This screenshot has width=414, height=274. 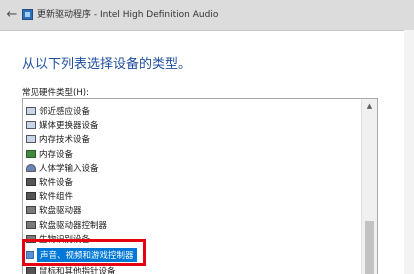 I want to click on list-item-label: 人体学输入设备, so click(x=69, y=168).